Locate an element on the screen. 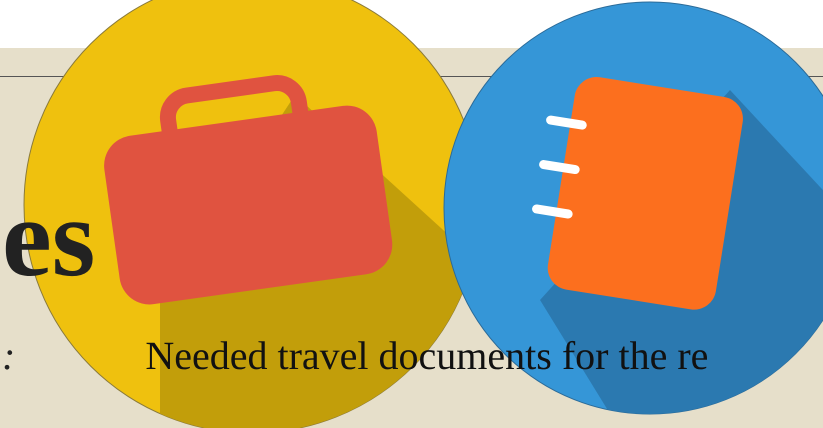 The height and width of the screenshot is (428, 823). body-text: Needed travel documents for the re is located at coordinates (426, 355).